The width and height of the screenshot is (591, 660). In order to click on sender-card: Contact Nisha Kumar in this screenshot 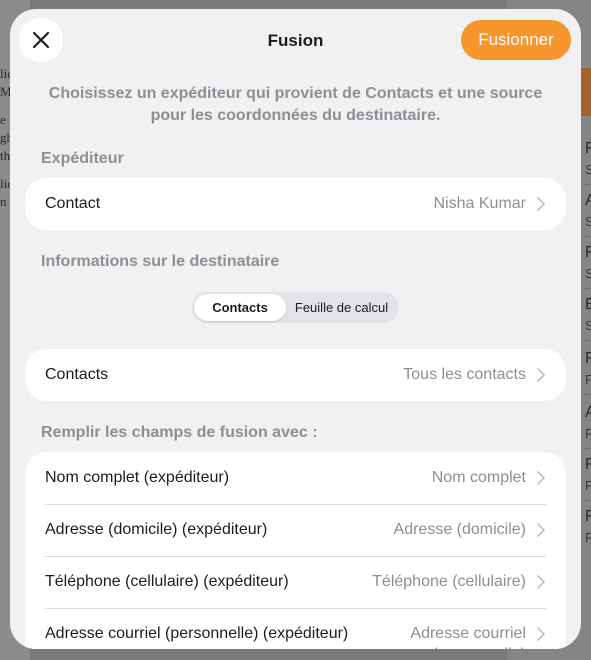, I will do `click(295, 204)`.